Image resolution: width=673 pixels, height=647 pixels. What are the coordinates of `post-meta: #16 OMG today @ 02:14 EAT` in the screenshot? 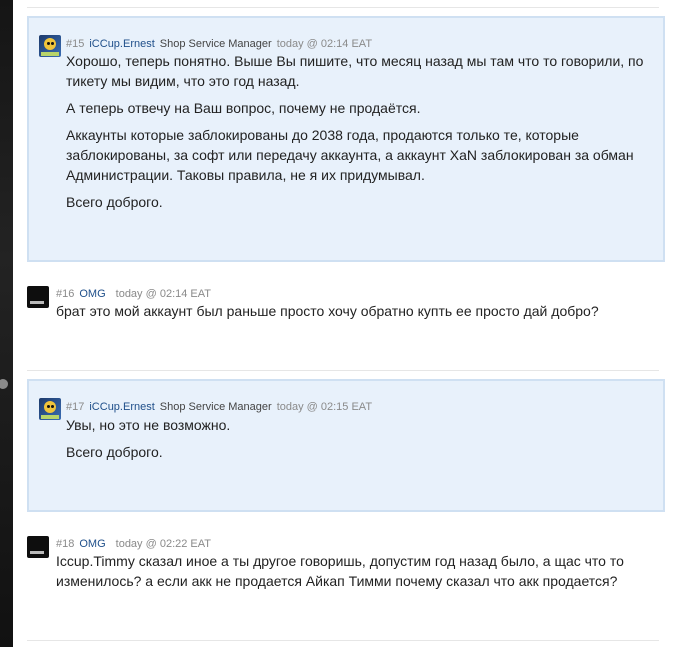 It's located at (133, 294).